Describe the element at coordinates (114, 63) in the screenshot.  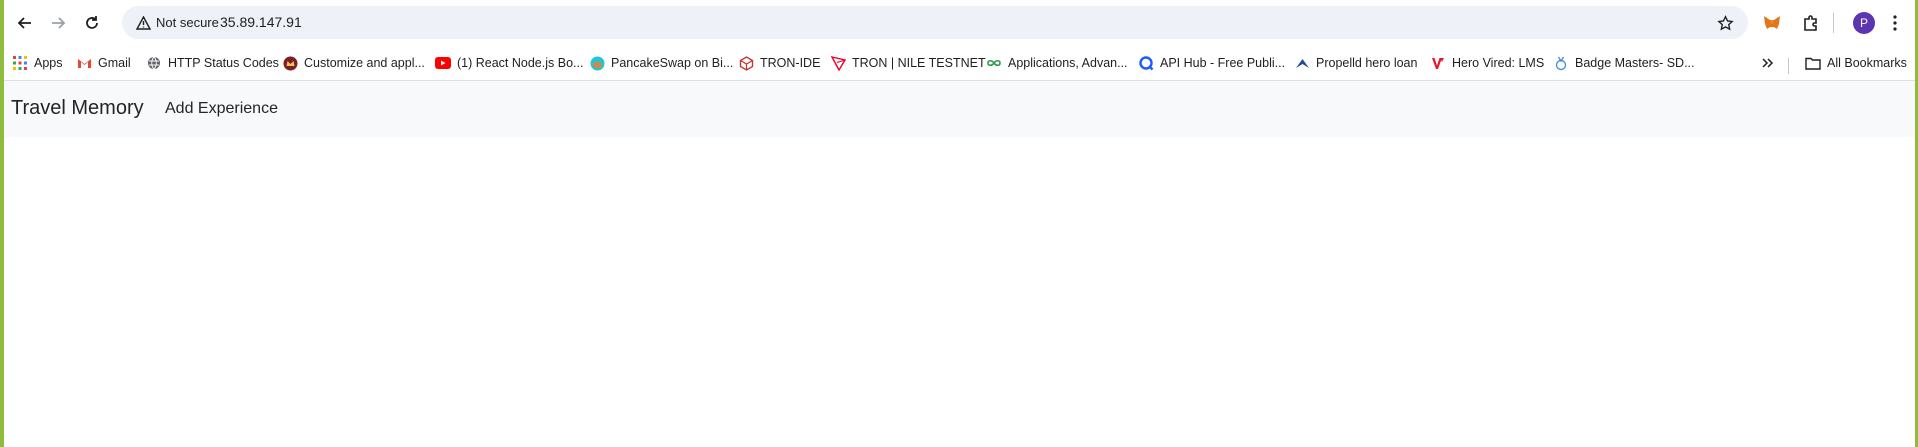
I see `bookmark-label: Gmail` at that location.